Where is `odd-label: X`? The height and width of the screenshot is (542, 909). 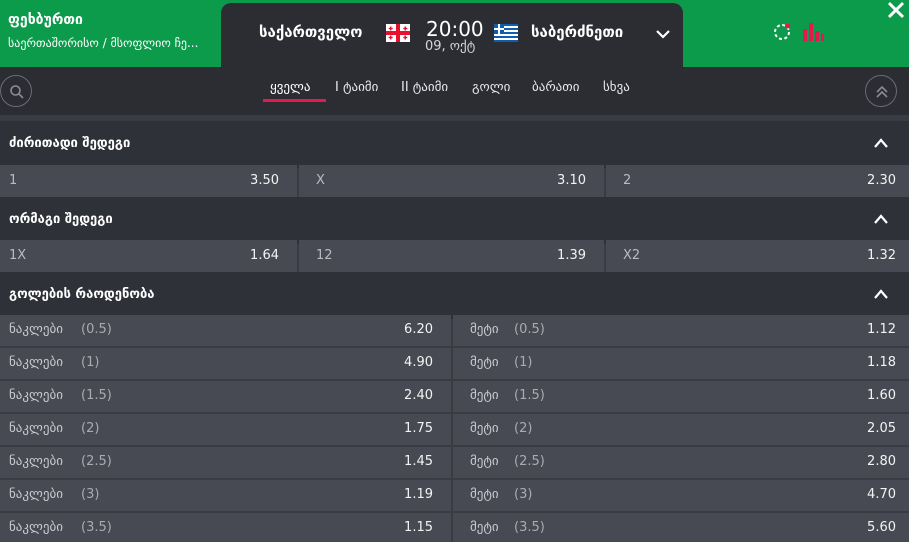
odd-label: X is located at coordinates (320, 180).